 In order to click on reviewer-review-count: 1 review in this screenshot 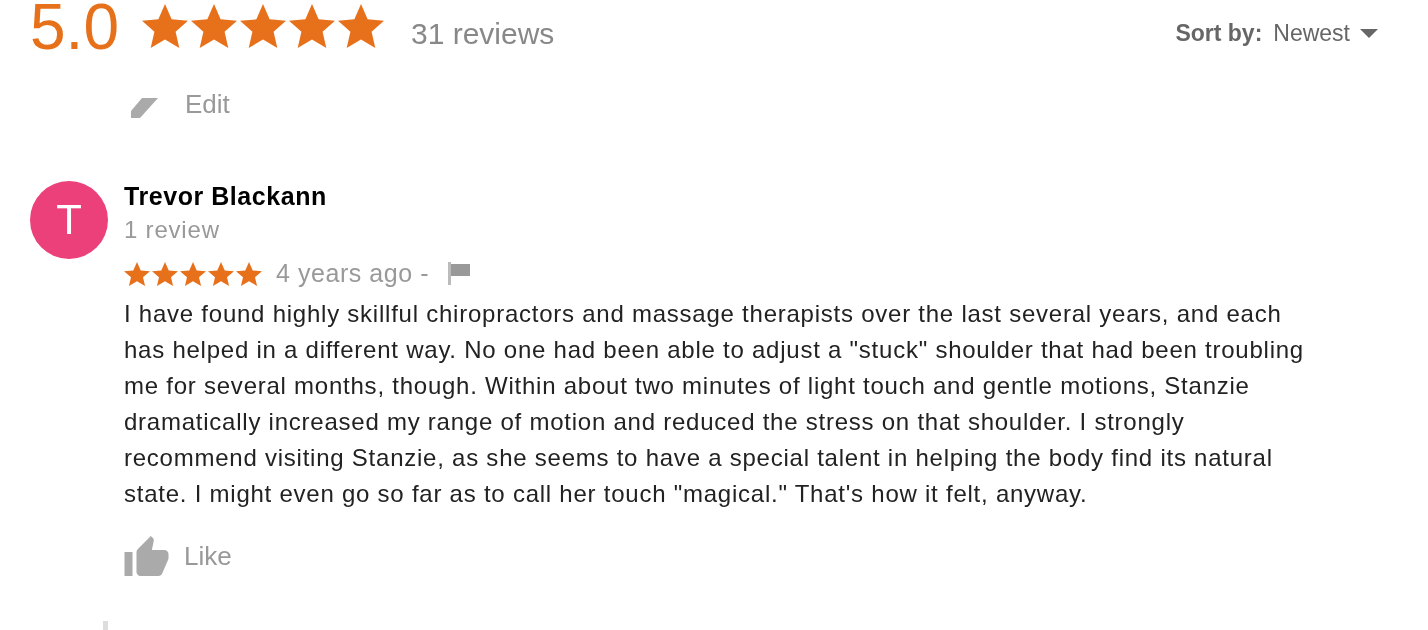, I will do `click(172, 230)`.